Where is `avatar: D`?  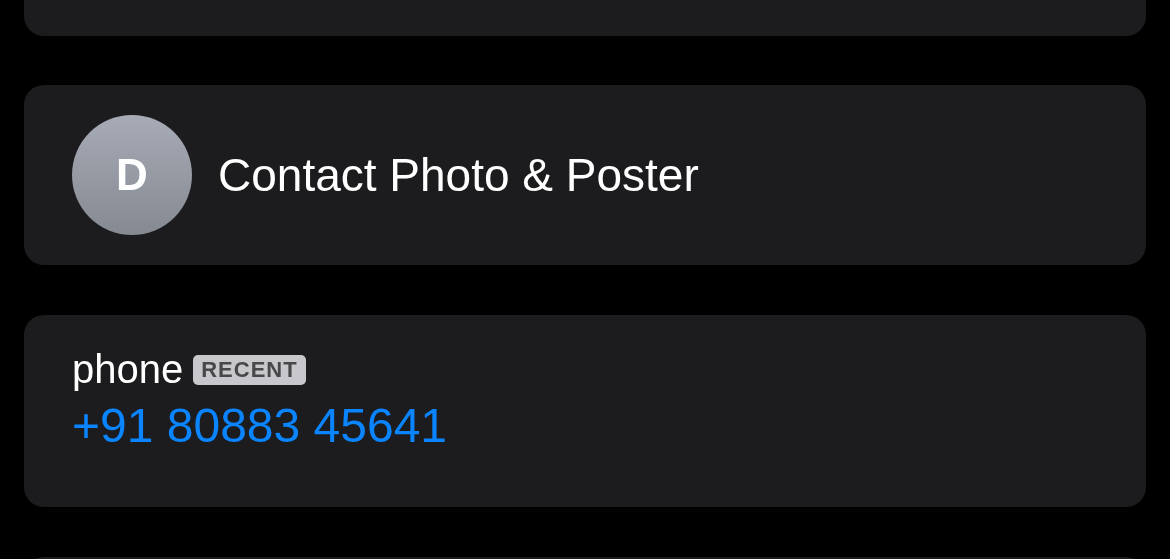 avatar: D is located at coordinates (132, 175).